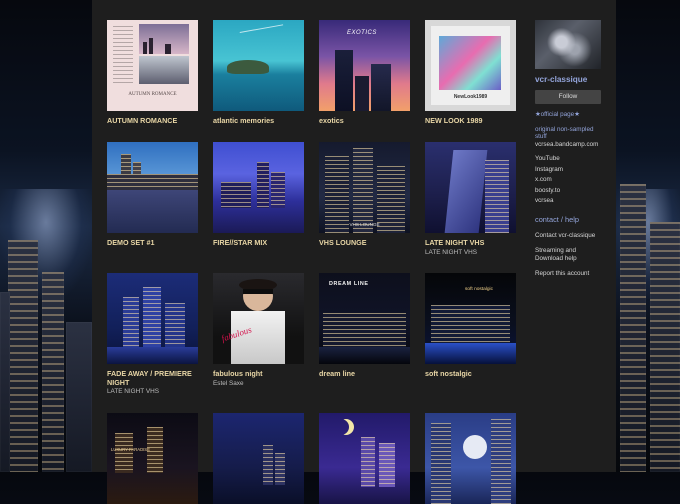 Image resolution: width=680 pixels, height=504 pixels. I want to click on album-cover-text: AUTUMN ROMANCE, so click(152, 94).